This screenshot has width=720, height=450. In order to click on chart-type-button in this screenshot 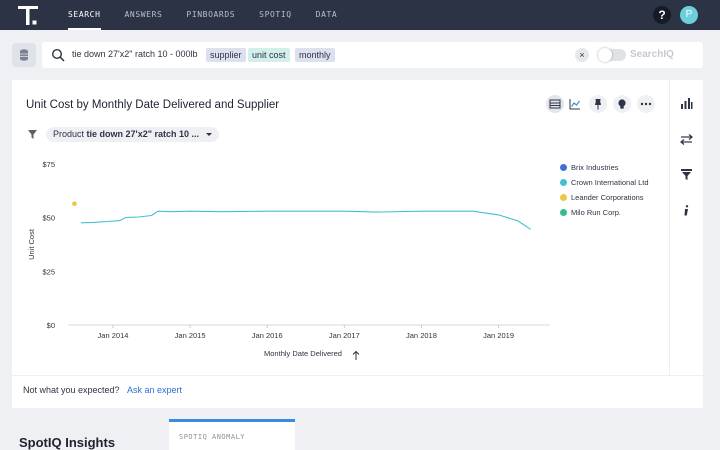, I will do `click(686, 103)`.